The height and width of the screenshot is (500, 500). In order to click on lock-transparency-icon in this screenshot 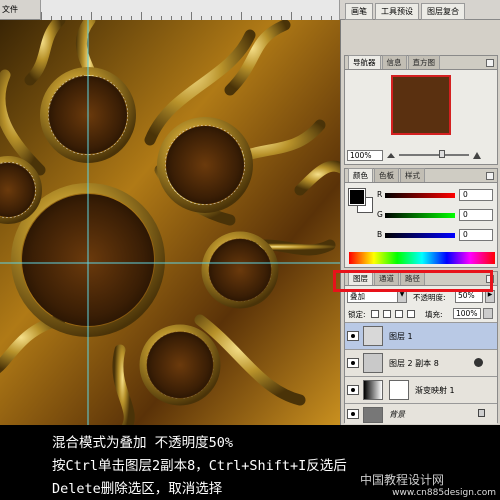, I will do `click(375, 314)`.